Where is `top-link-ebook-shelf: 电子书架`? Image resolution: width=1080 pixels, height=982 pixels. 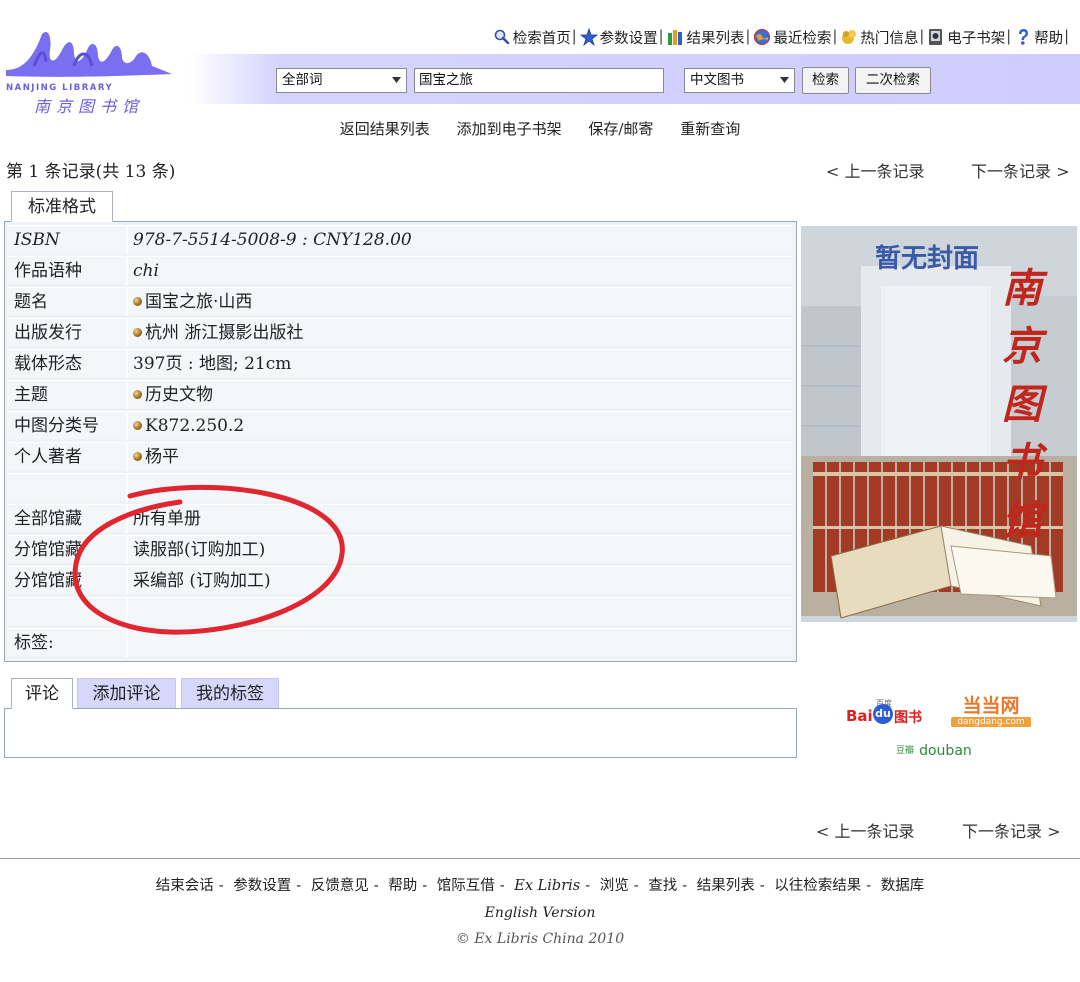 top-link-ebook-shelf: 电子书架 is located at coordinates (966, 37).